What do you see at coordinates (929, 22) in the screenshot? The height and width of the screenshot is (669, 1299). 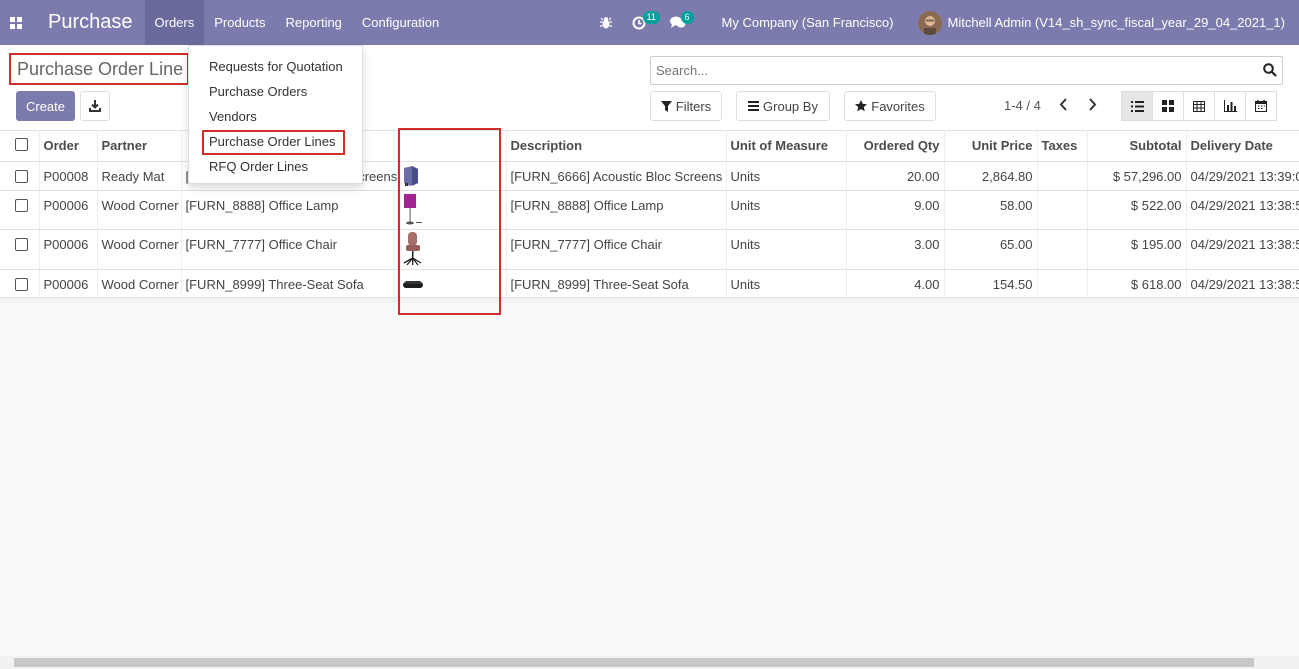 I see `avatar` at bounding box center [929, 22].